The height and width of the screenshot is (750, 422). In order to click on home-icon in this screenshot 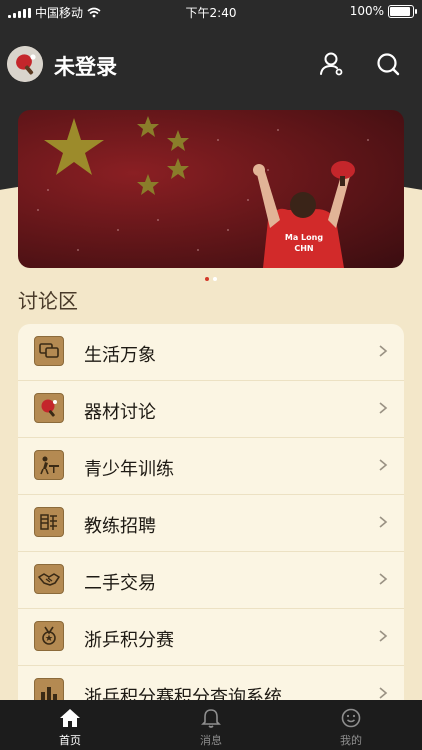, I will do `click(70, 718)`.